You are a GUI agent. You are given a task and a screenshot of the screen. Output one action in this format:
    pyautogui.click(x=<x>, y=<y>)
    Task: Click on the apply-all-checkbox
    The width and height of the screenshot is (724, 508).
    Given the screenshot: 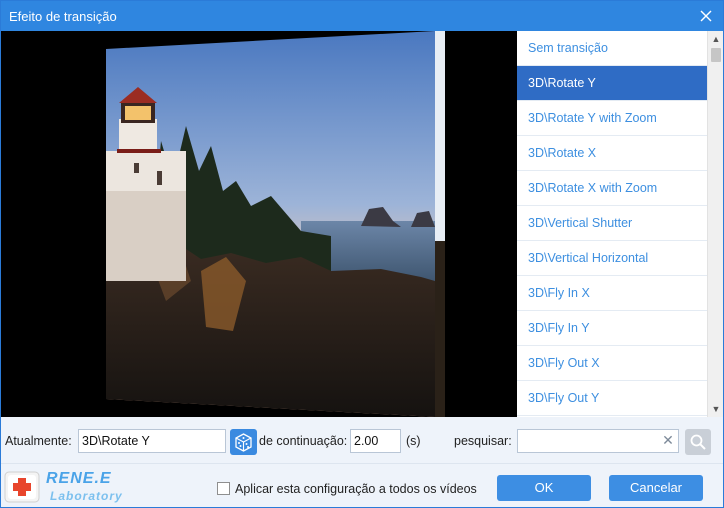 What is the action you would take?
    pyautogui.click(x=223, y=488)
    